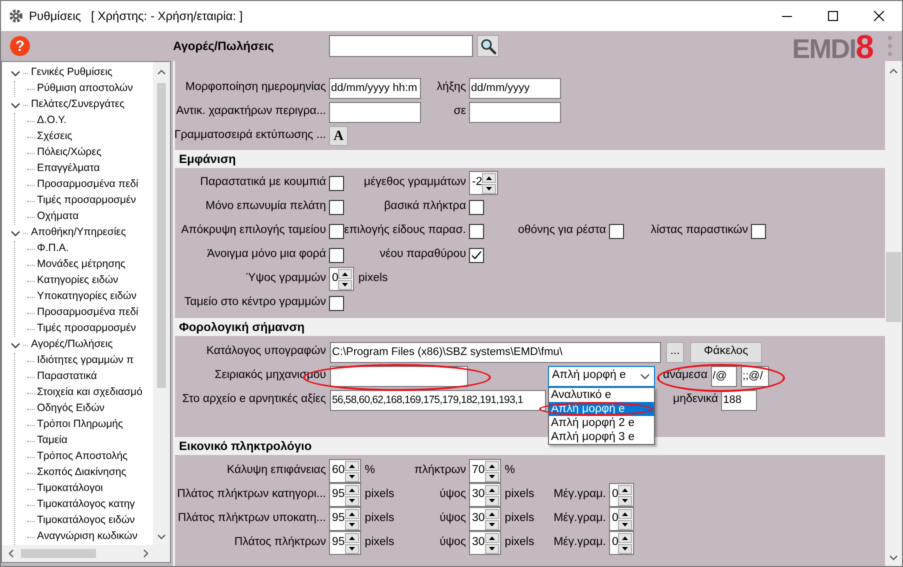 The width and height of the screenshot is (903, 567). What do you see at coordinates (78, 105) in the screenshot?
I see `tree-item: Πελάτες/Συνεργάτες` at bounding box center [78, 105].